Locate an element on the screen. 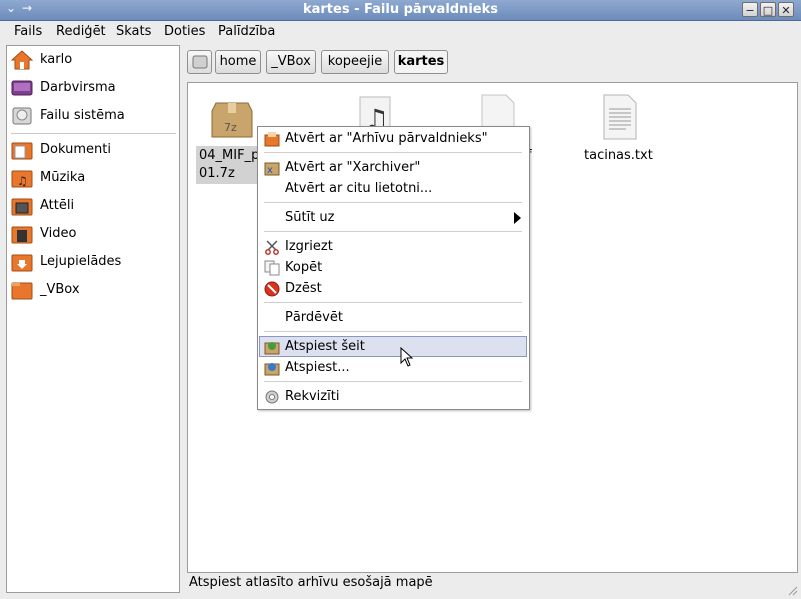 This screenshot has width=801, height=599. sidebar-item-video: Video is located at coordinates (93, 234).